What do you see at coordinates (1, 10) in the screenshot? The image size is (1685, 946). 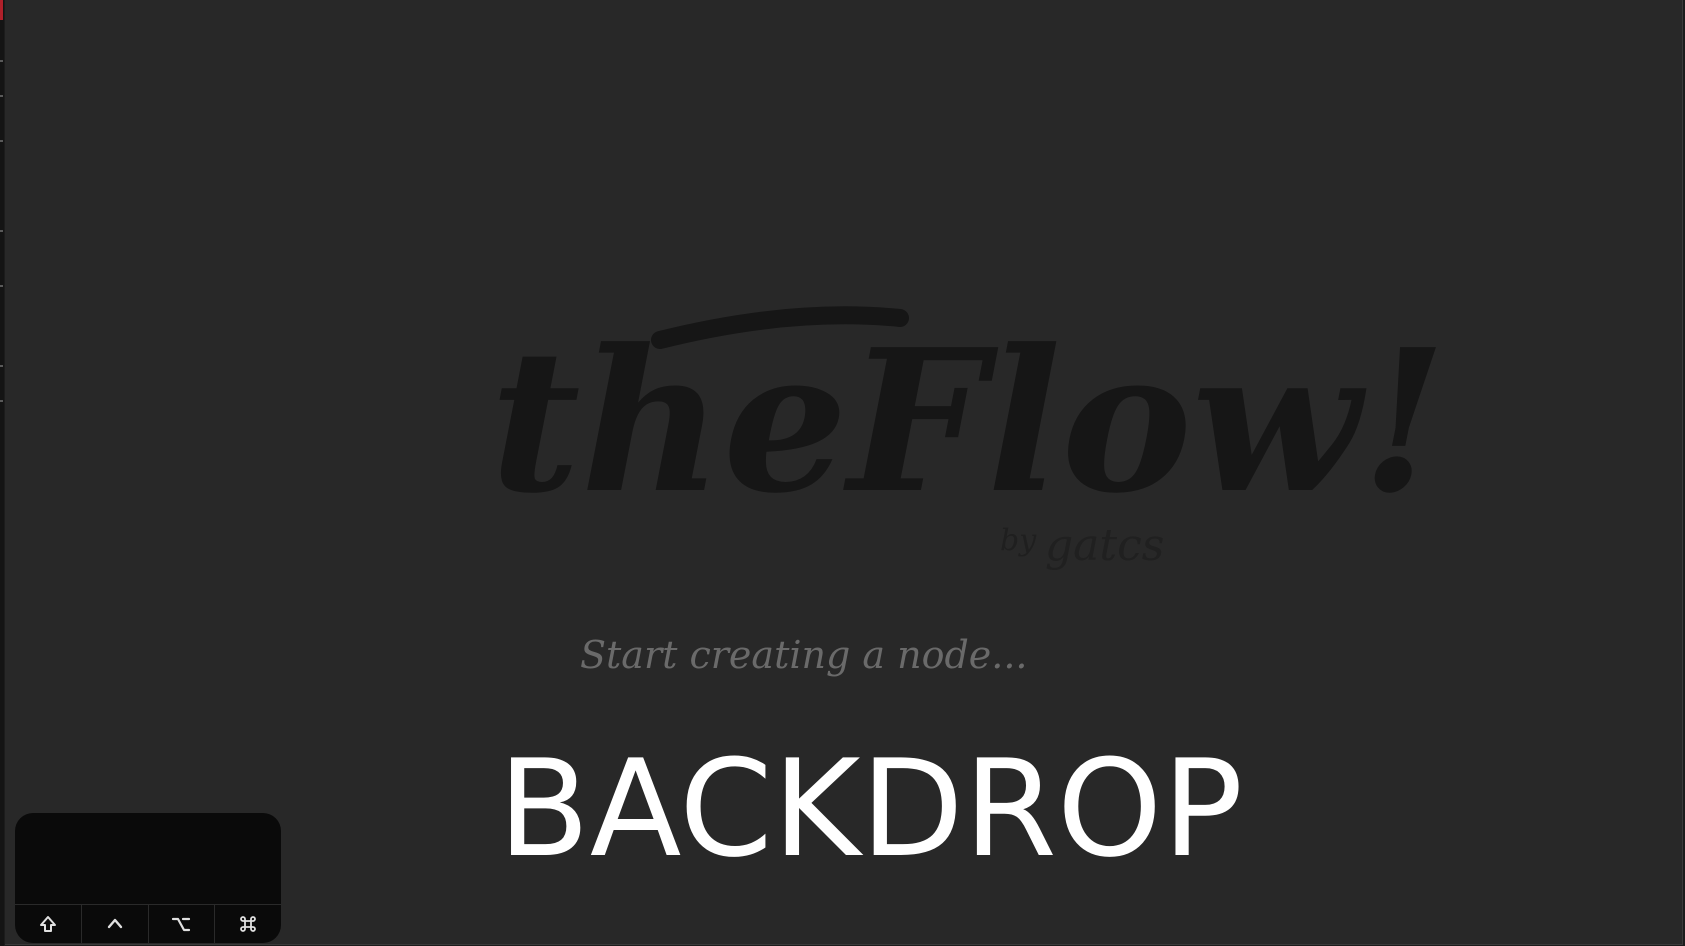 I see `window-edge-accent` at bounding box center [1, 10].